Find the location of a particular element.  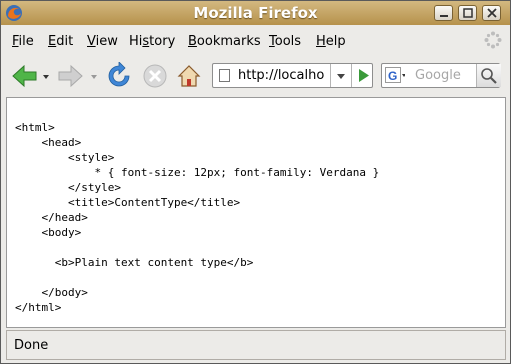

source-line: <html> is located at coordinates (35, 127).